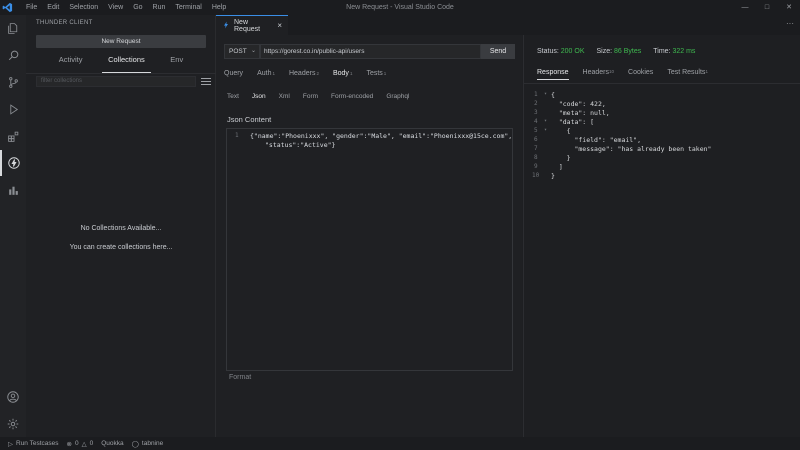  I want to click on tab-body: Body1, so click(342, 74).